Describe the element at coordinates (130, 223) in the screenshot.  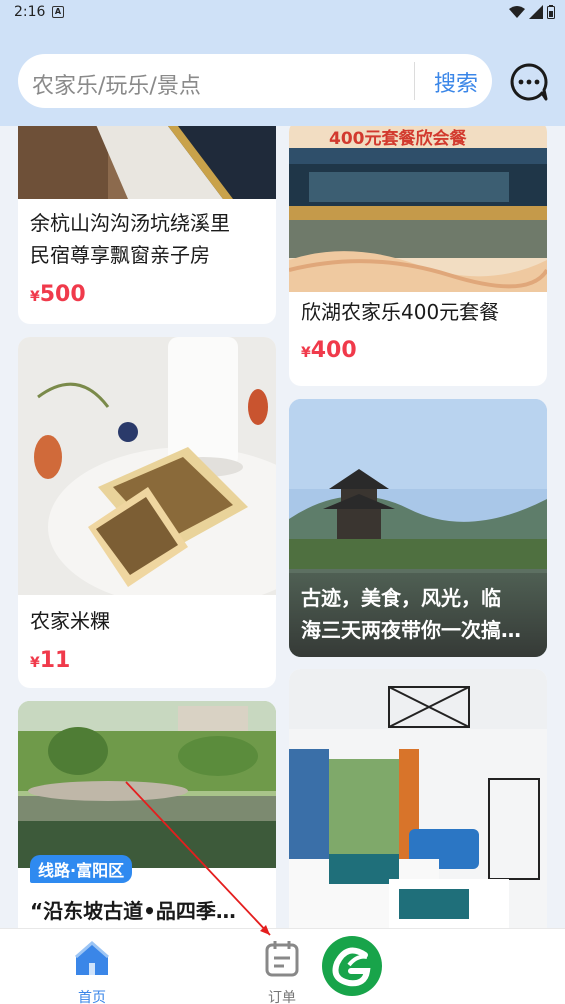
I see `product-title-line: 余杭山沟沟汤坑绕溪里` at that location.